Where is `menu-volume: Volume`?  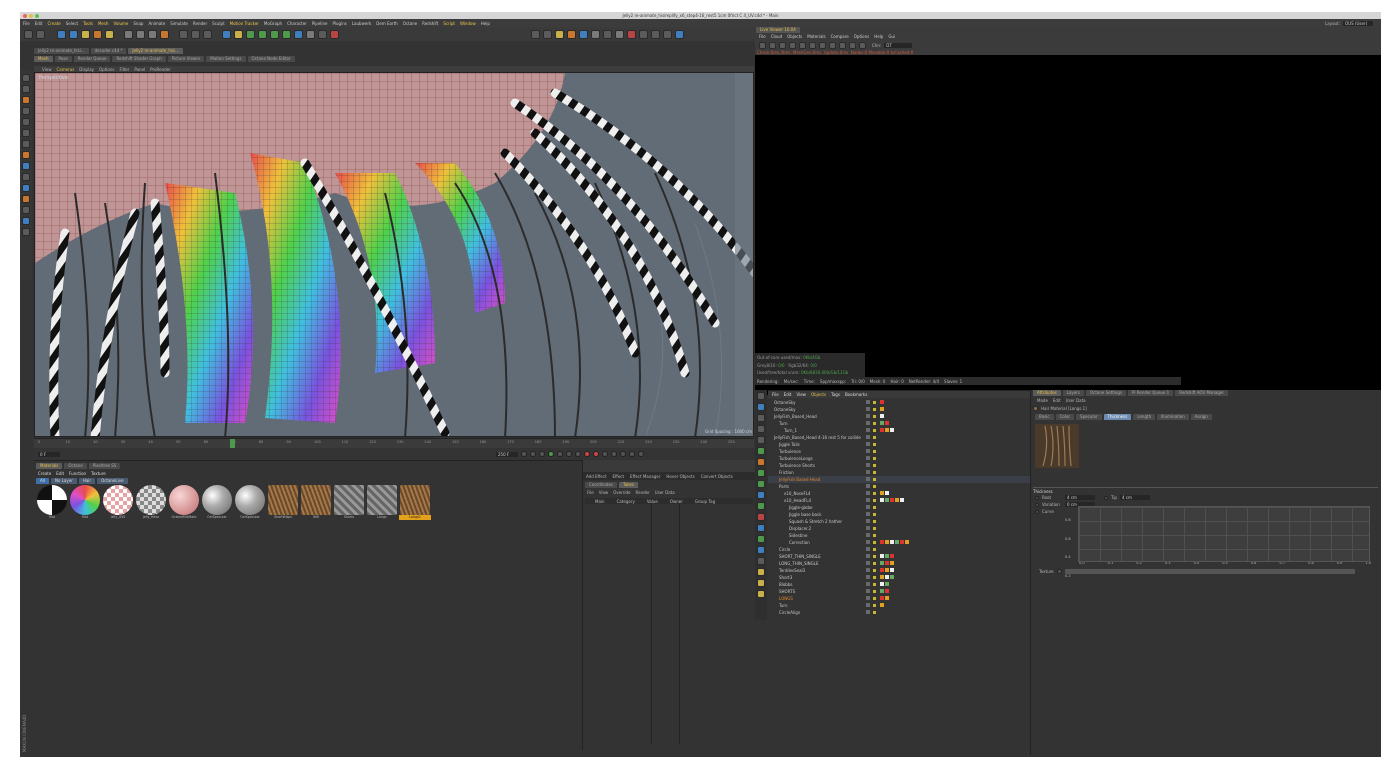 menu-volume: Volume is located at coordinates (120, 23).